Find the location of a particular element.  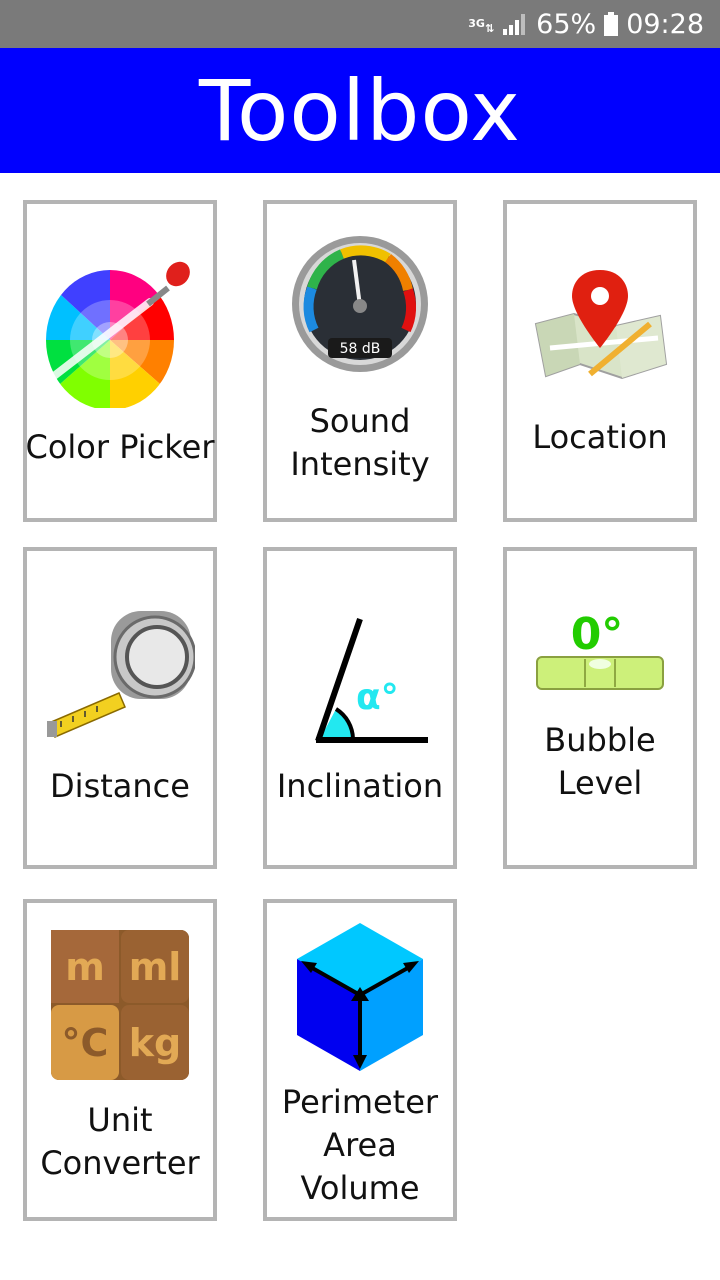

tool-tile-location: Location is located at coordinates (600, 361).